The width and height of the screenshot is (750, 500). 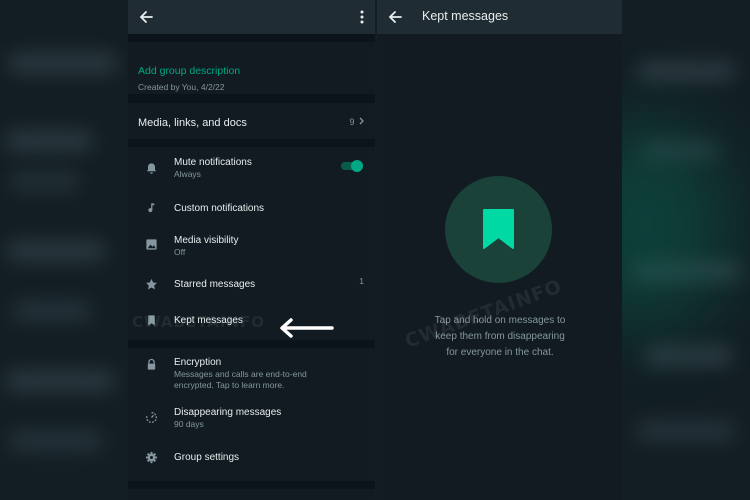 What do you see at coordinates (500, 352) in the screenshot?
I see `empty-state-line-3: for everyone in the chat.` at bounding box center [500, 352].